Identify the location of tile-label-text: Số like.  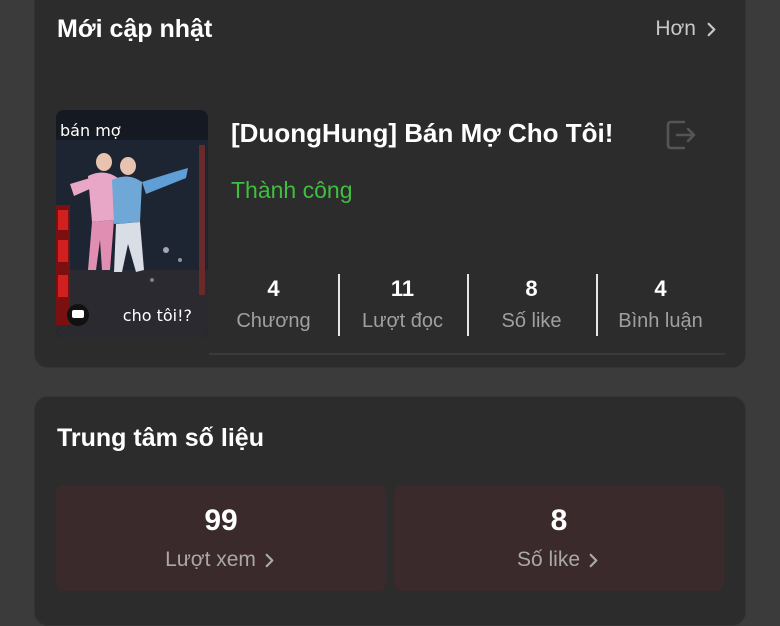
(548, 559).